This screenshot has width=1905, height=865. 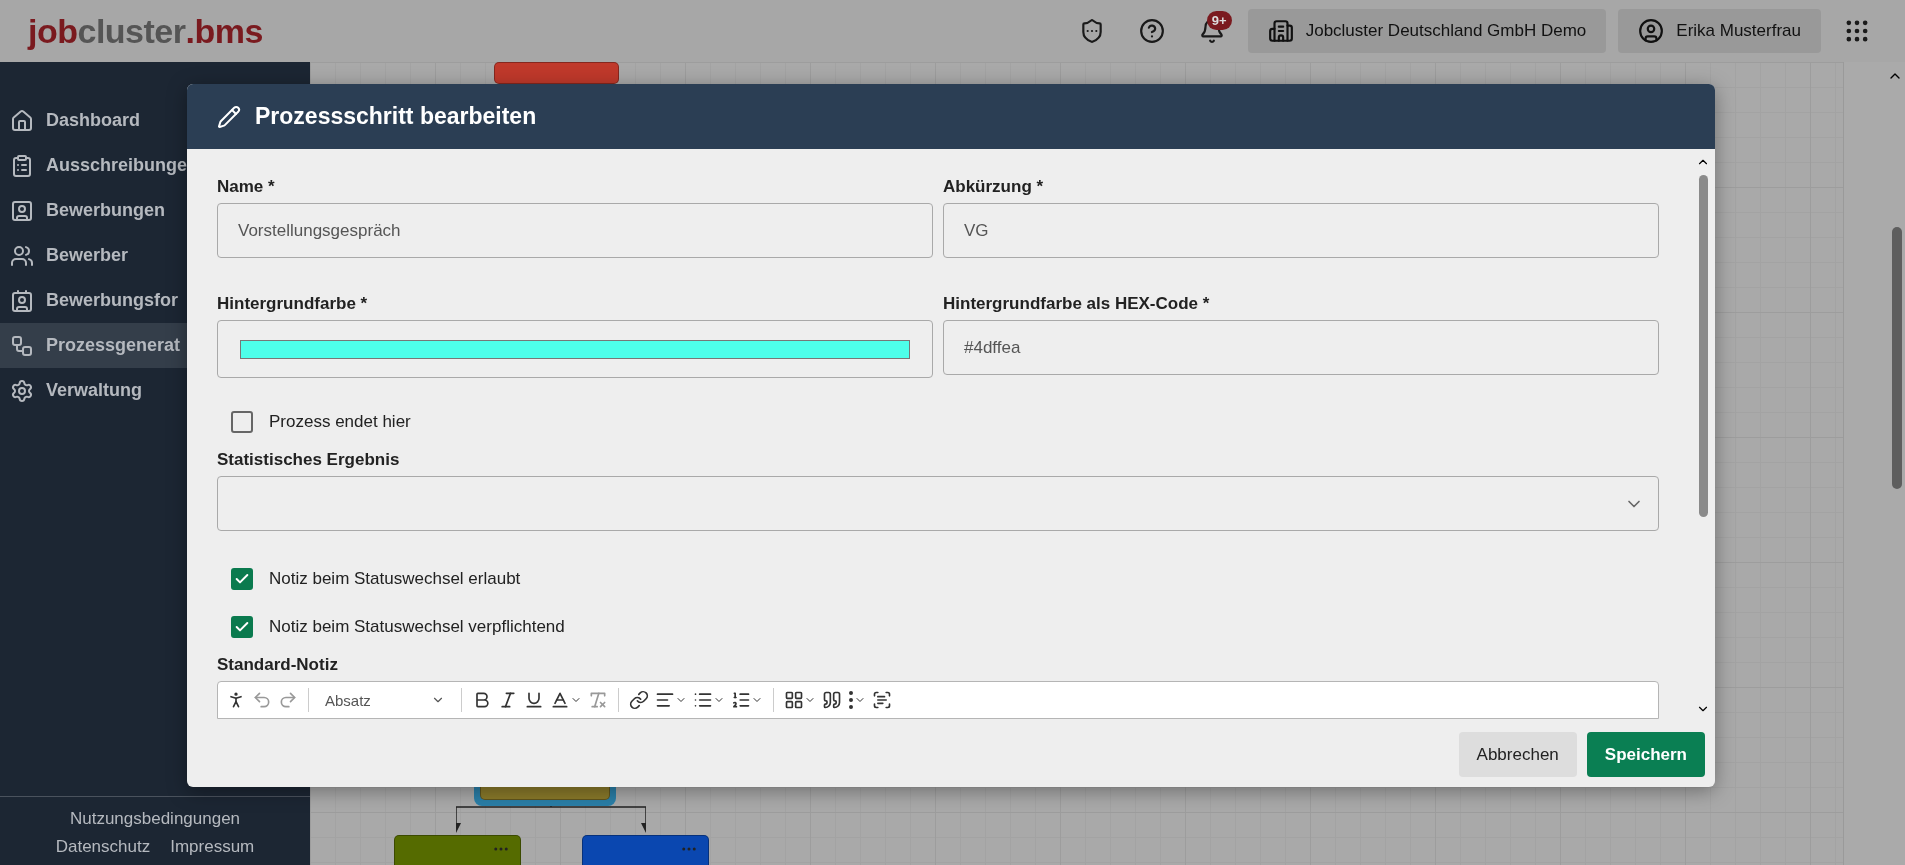 I want to click on sidebar-item: Verwaltung, so click(x=155, y=390).